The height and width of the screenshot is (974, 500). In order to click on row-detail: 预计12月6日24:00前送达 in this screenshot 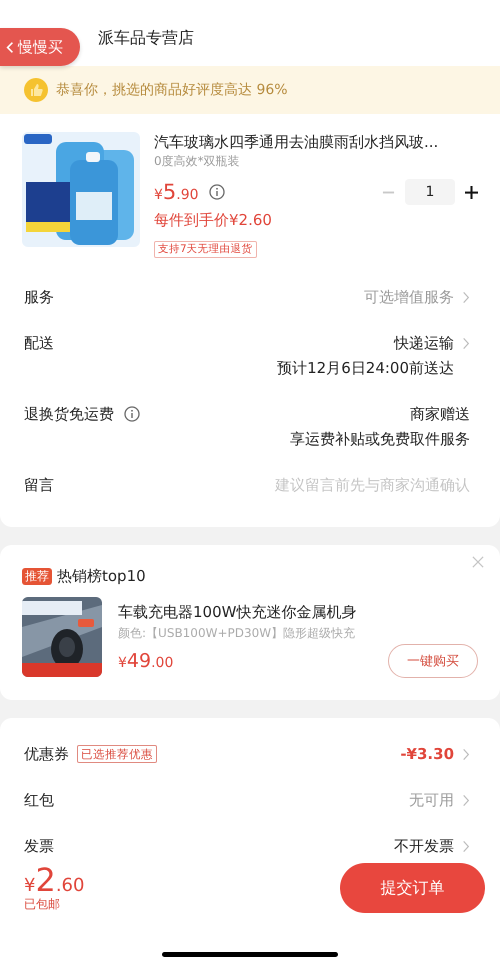, I will do `click(366, 368)`.